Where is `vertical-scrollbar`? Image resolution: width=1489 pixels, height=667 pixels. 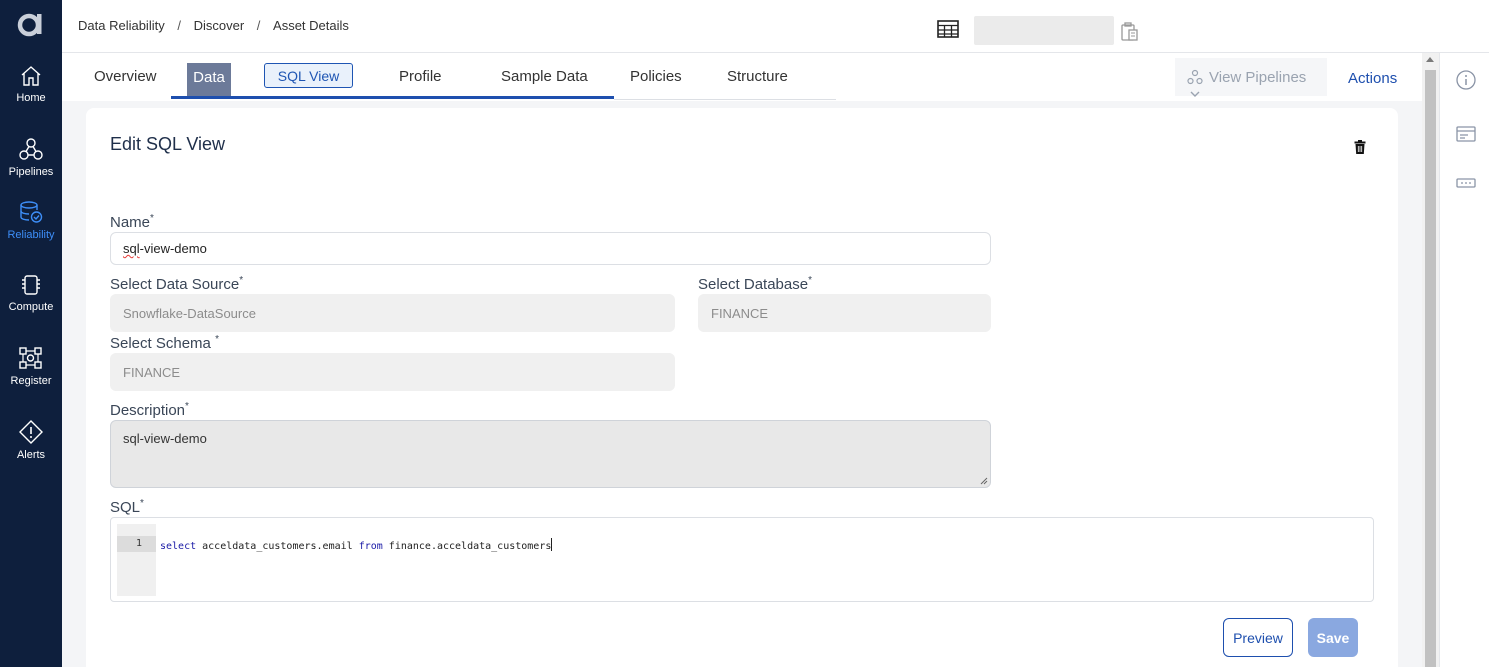
vertical-scrollbar is located at coordinates (1430, 360).